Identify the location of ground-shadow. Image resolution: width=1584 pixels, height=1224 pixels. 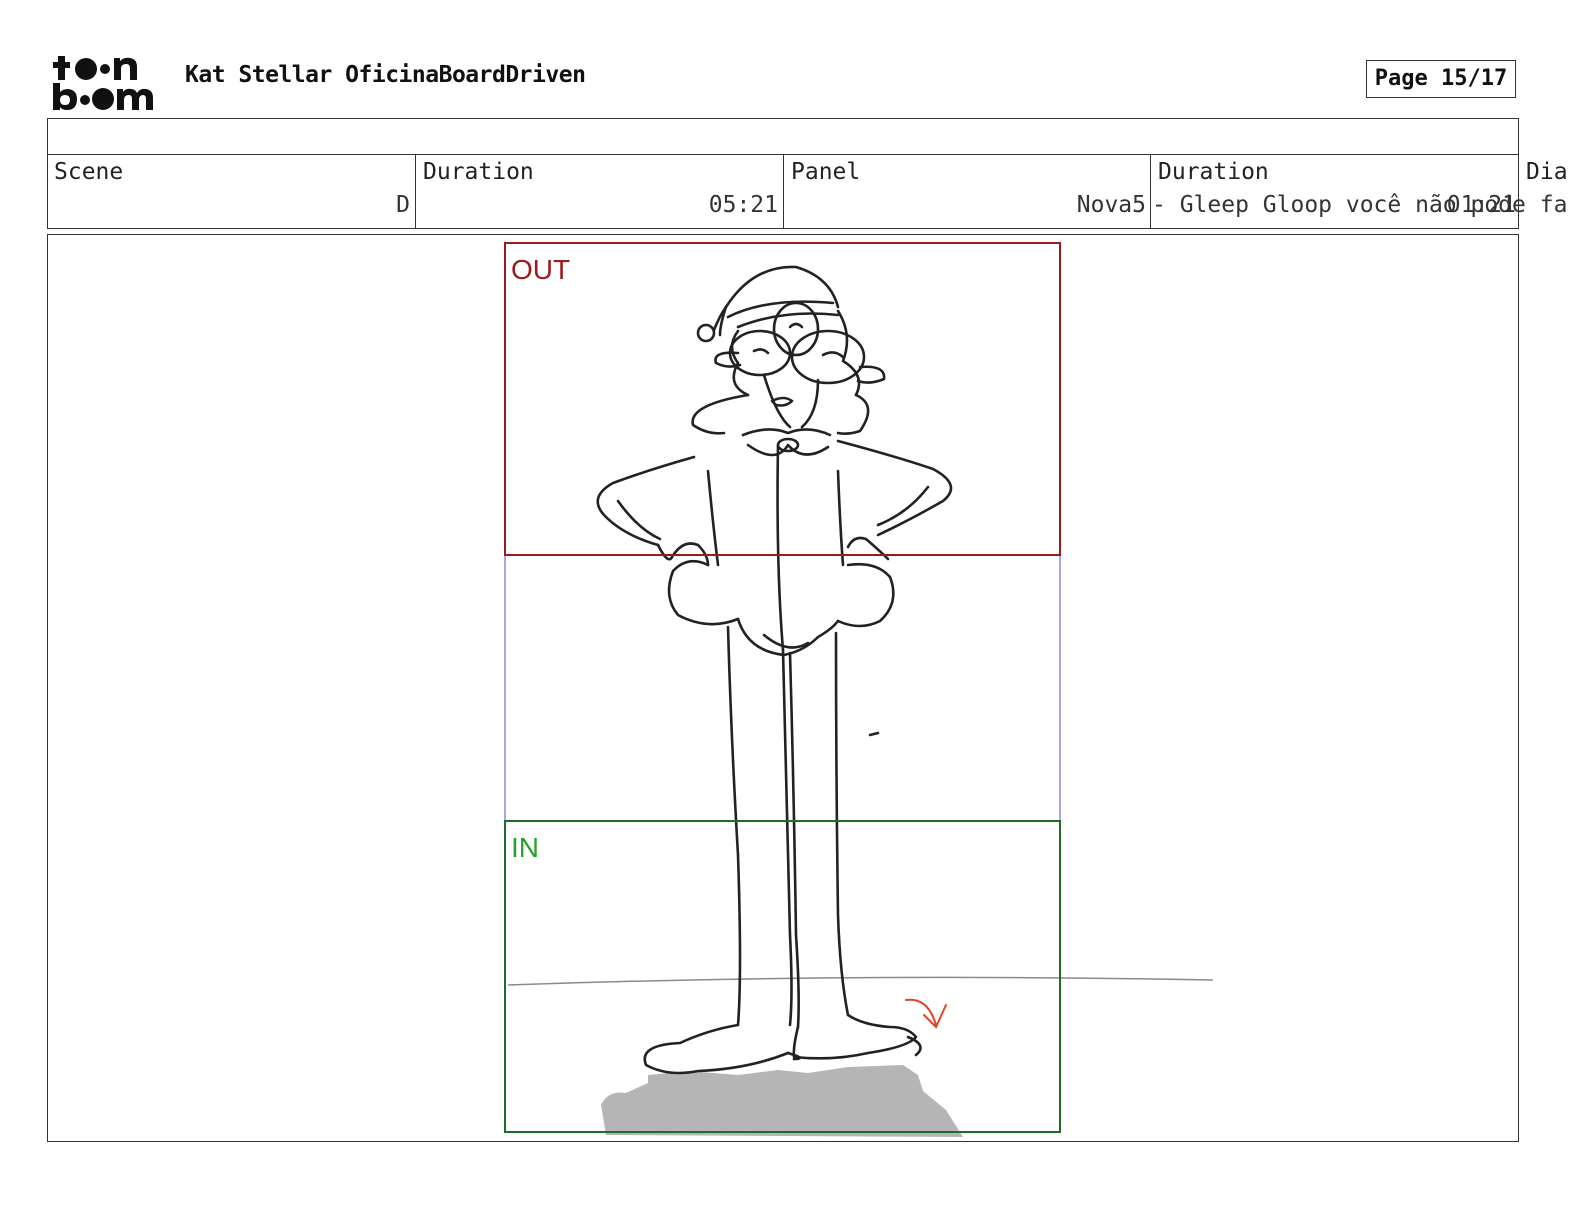
(782, 1101).